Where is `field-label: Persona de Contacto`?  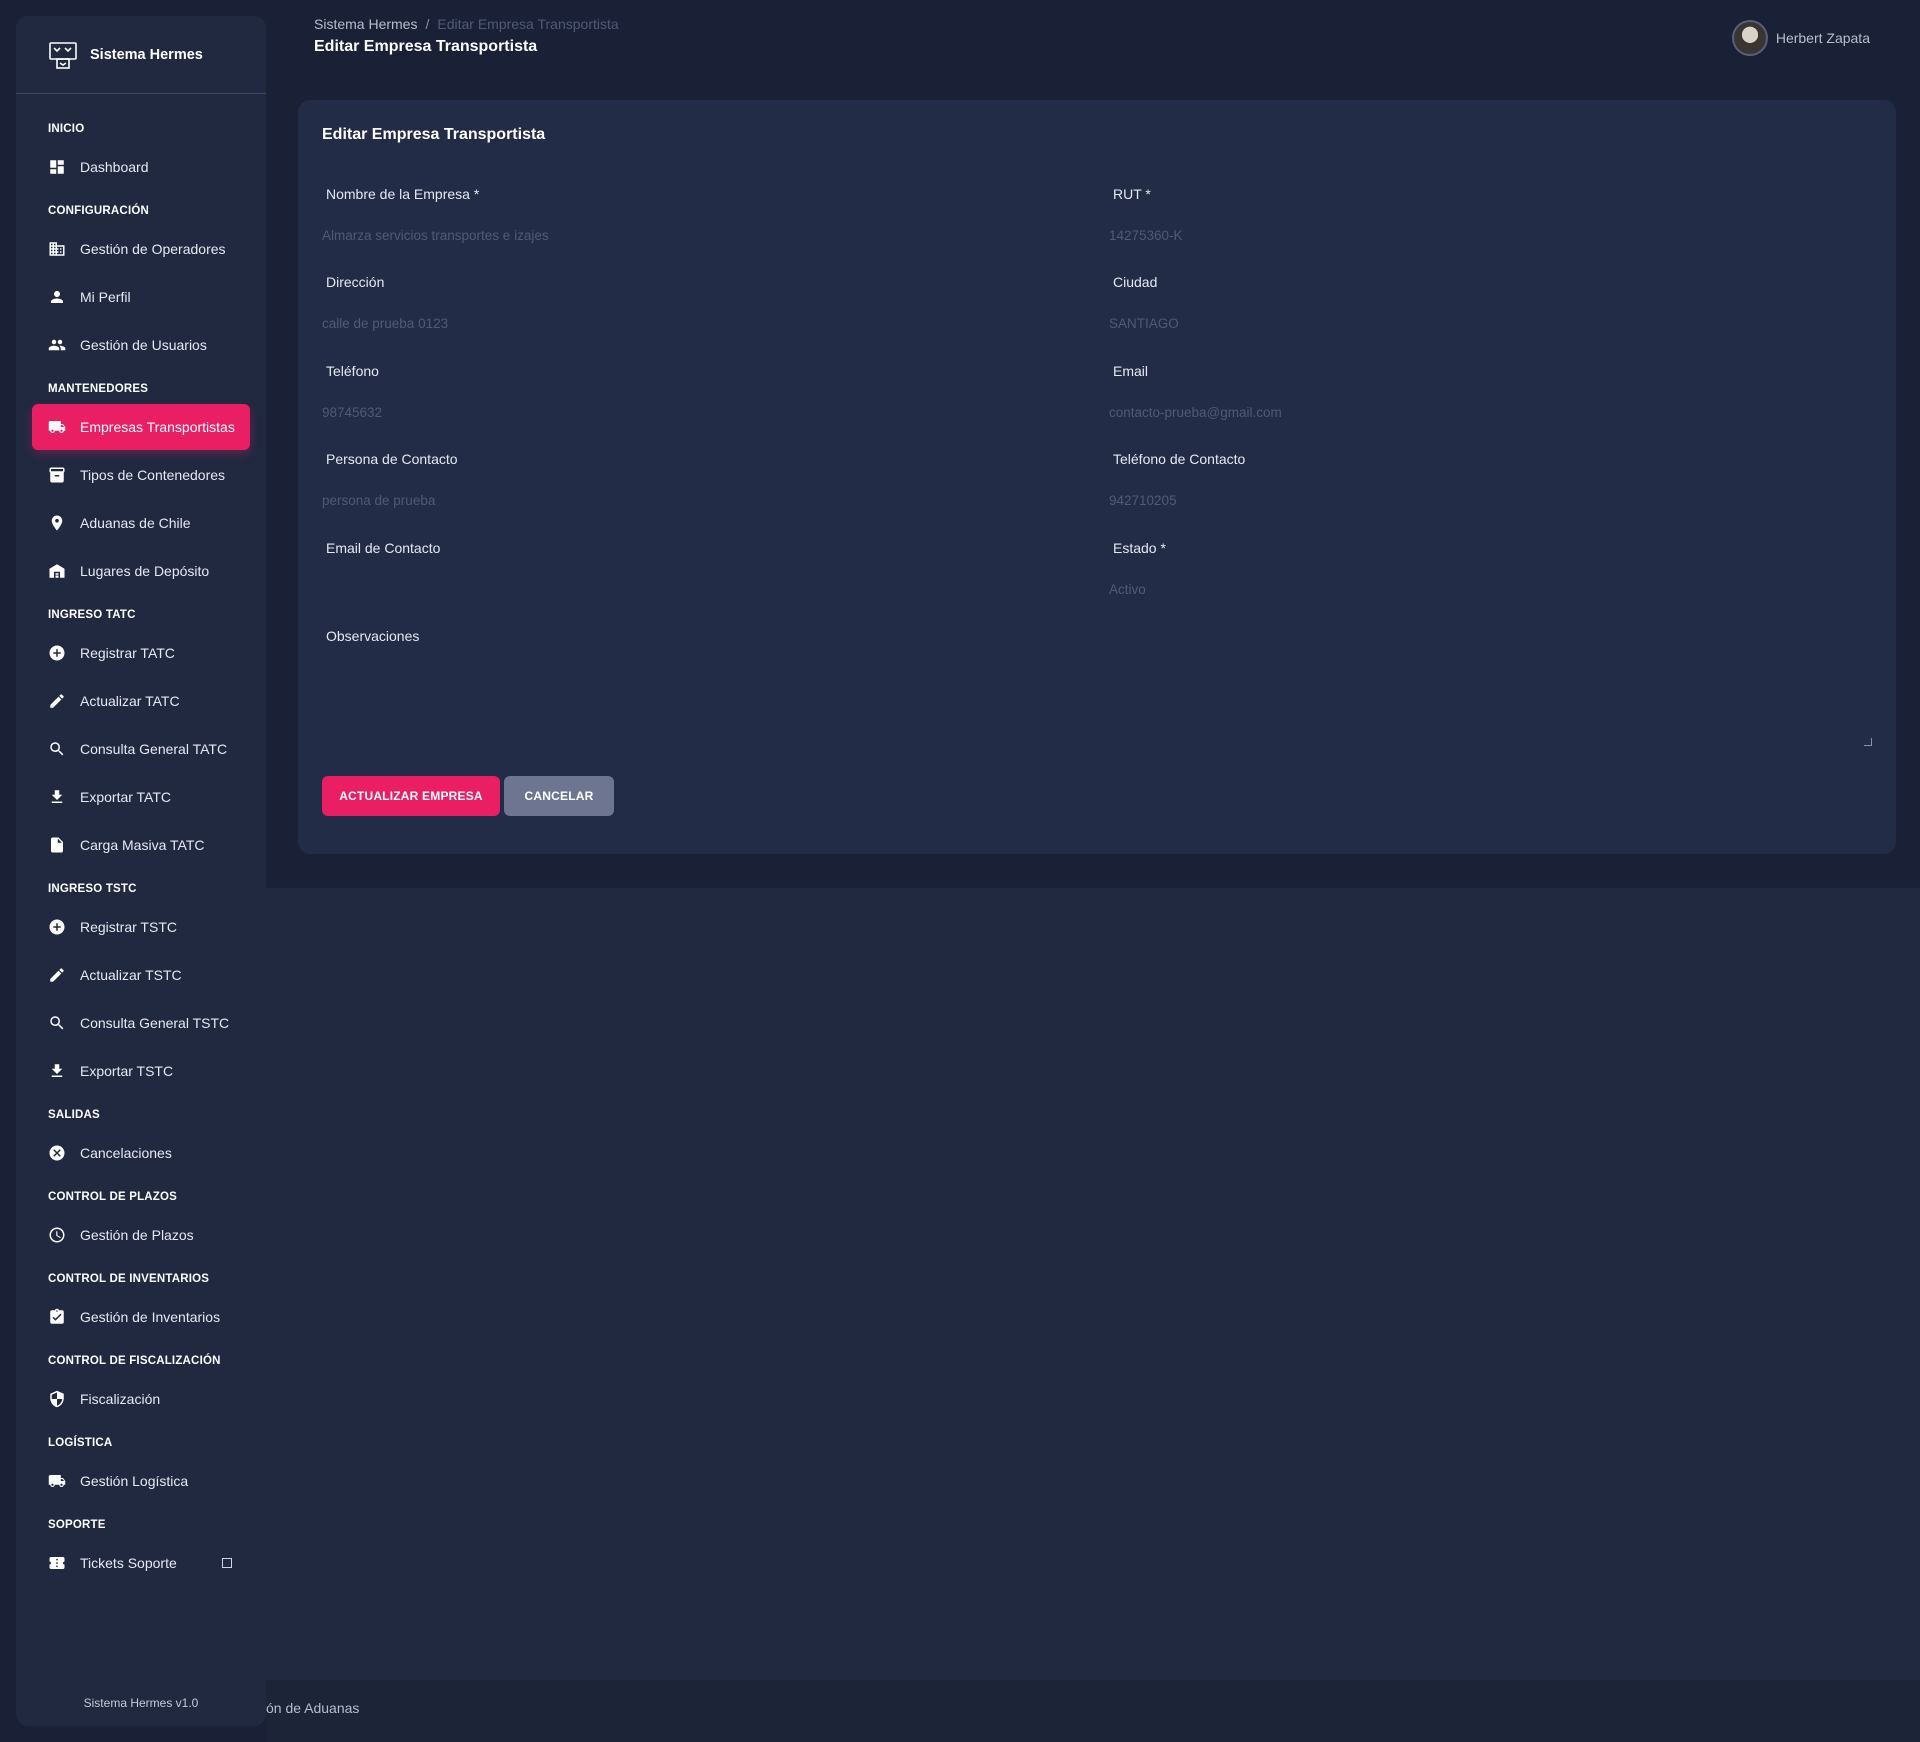 field-label: Persona de Contacto is located at coordinates (392, 459).